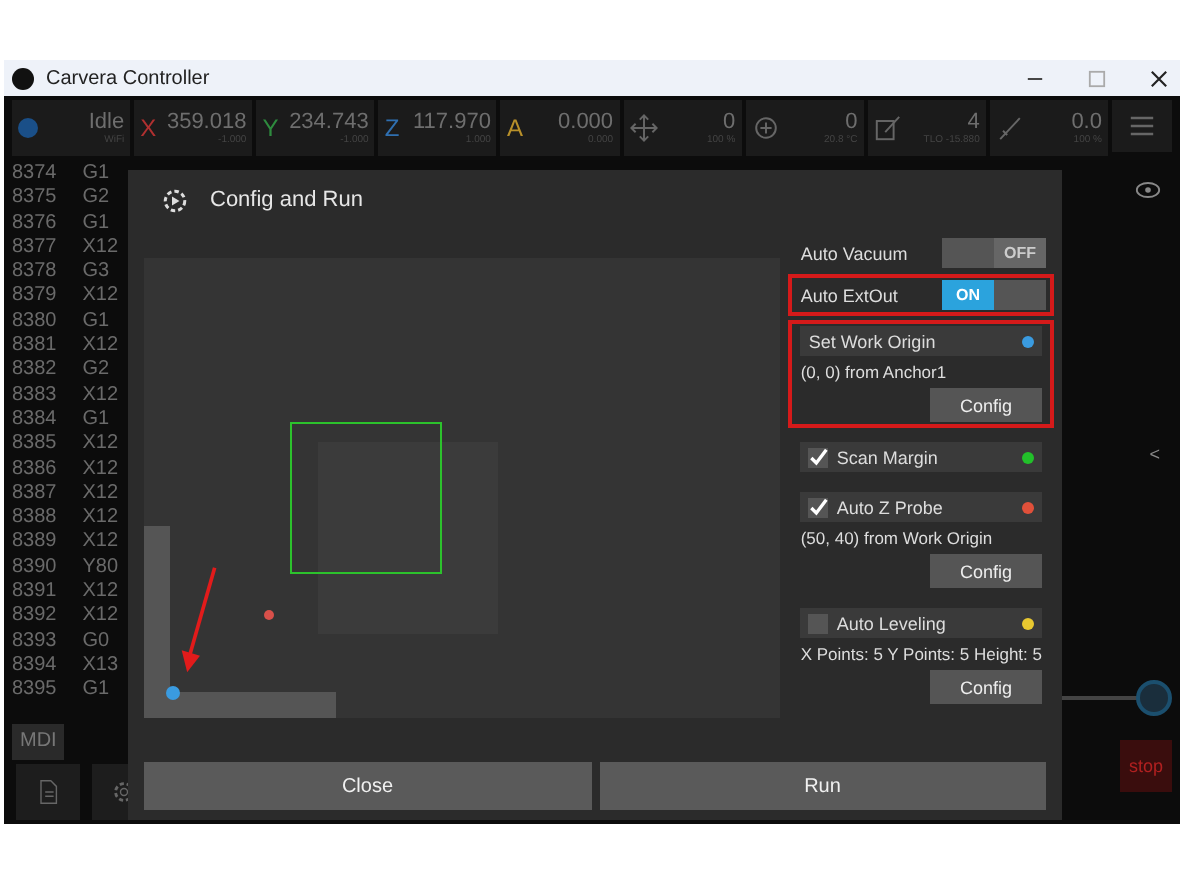 Image resolution: width=1184 pixels, height=888 pixels. Describe the element at coordinates (1159, 78) in the screenshot. I see `close-icon` at that location.